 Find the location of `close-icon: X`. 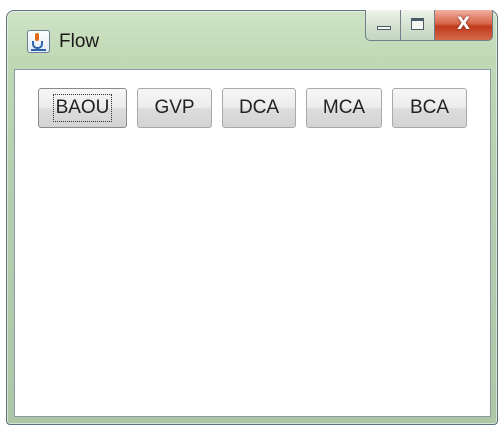

close-icon: X is located at coordinates (463, 24).